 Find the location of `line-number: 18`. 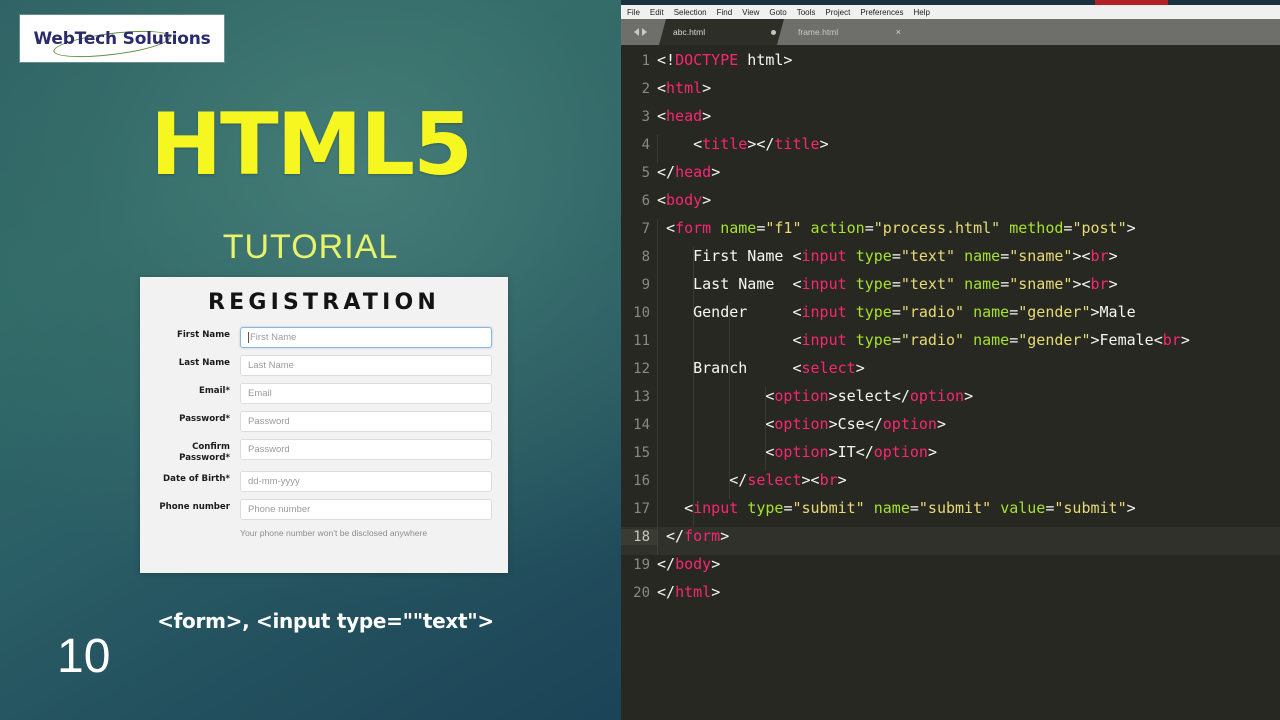

line-number: 18 is located at coordinates (639, 537).